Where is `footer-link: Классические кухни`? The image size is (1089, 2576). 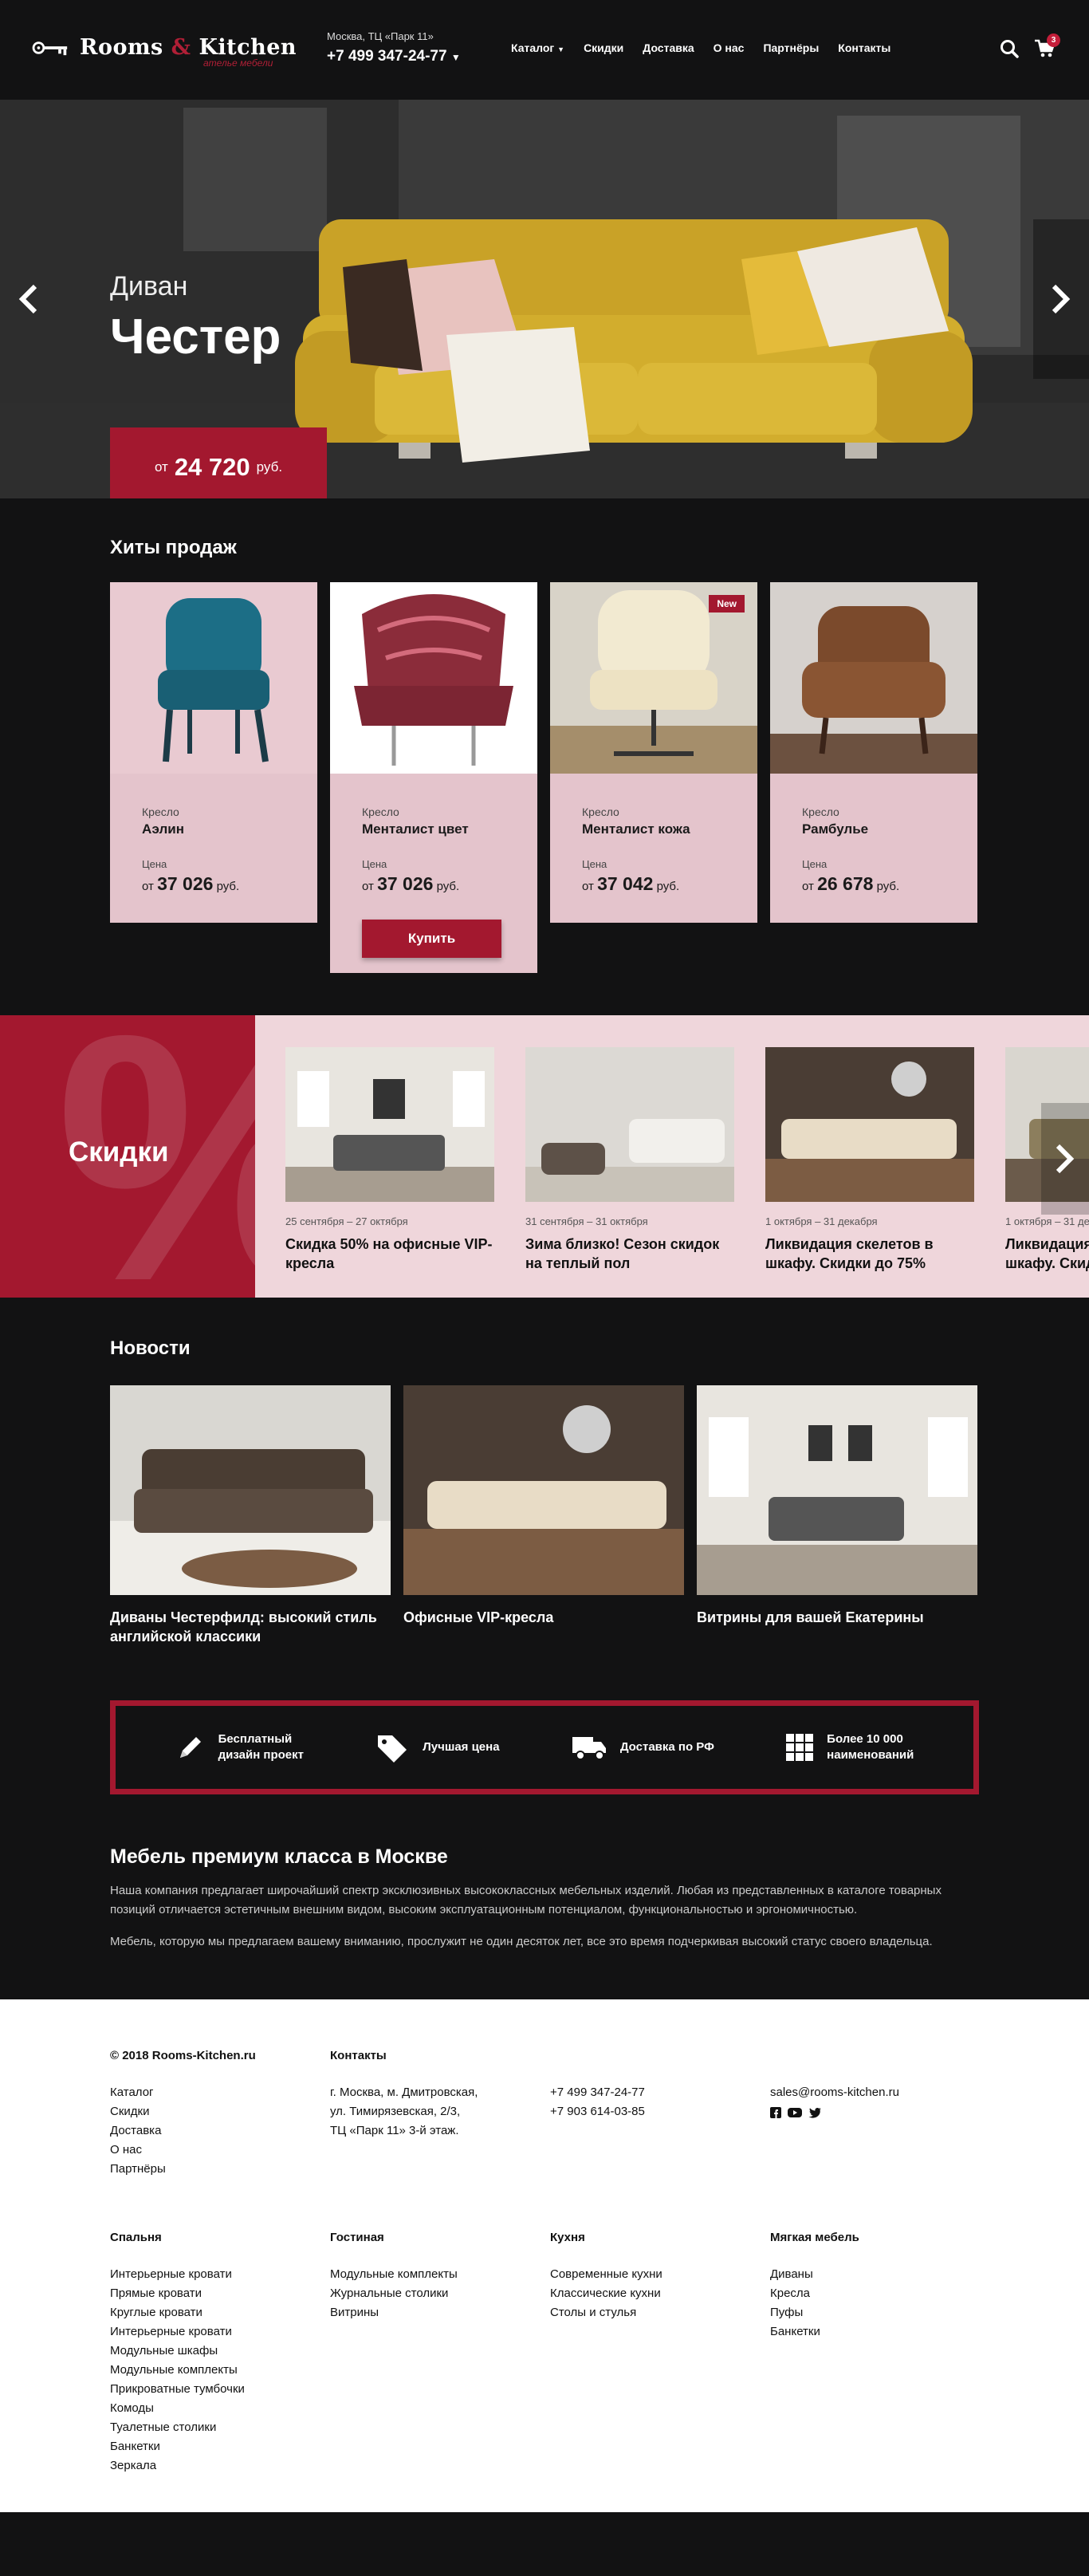 footer-link: Классические кухни is located at coordinates (606, 2293).